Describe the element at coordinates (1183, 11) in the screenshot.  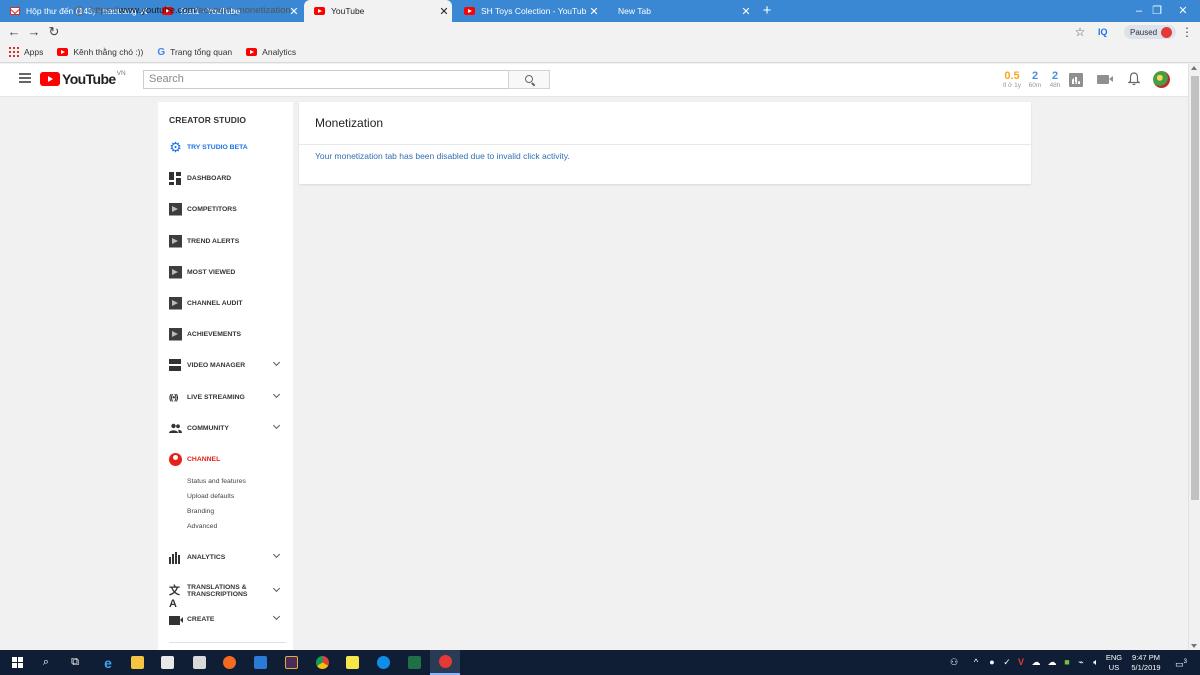
I see `close-window-button: ✕` at that location.